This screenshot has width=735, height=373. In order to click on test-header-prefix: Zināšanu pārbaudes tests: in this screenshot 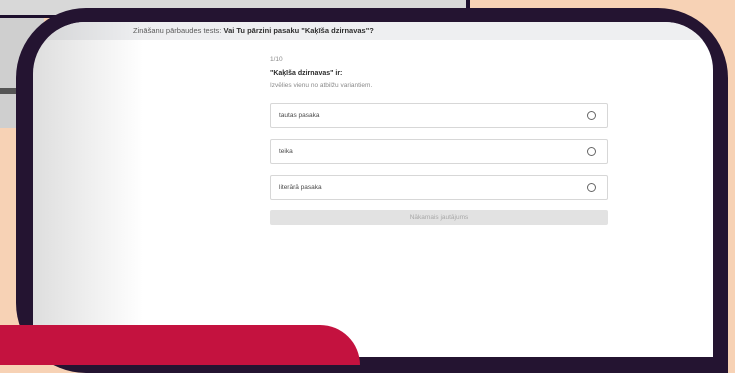, I will do `click(177, 30)`.